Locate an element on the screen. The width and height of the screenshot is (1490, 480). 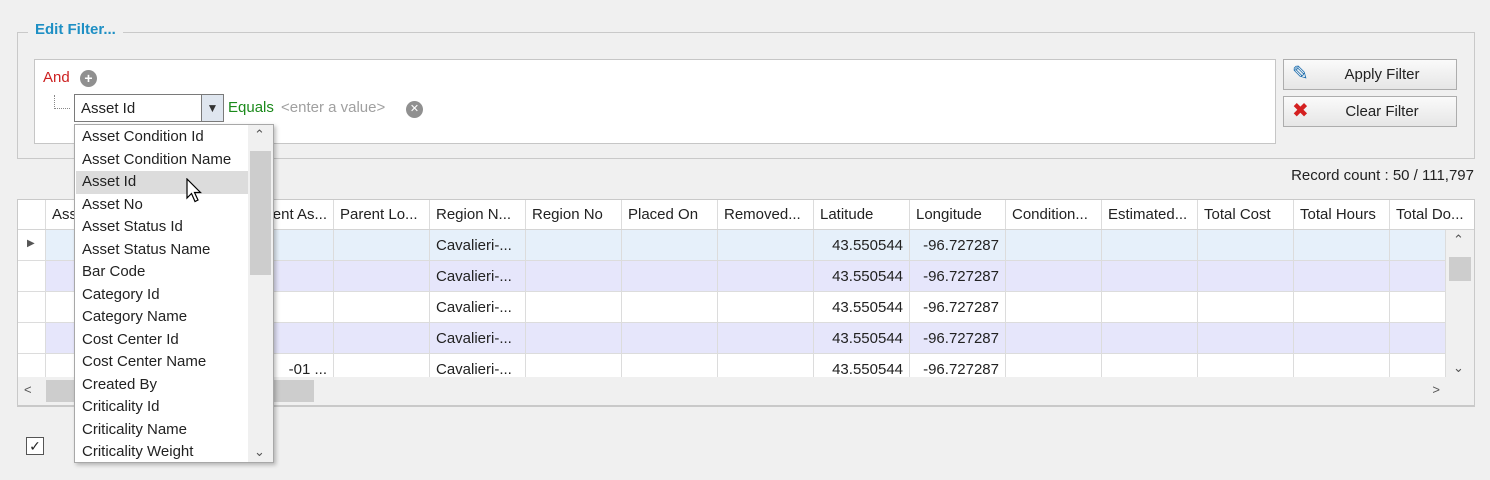
list-item: Asset Condition Name is located at coordinates (162, 160).